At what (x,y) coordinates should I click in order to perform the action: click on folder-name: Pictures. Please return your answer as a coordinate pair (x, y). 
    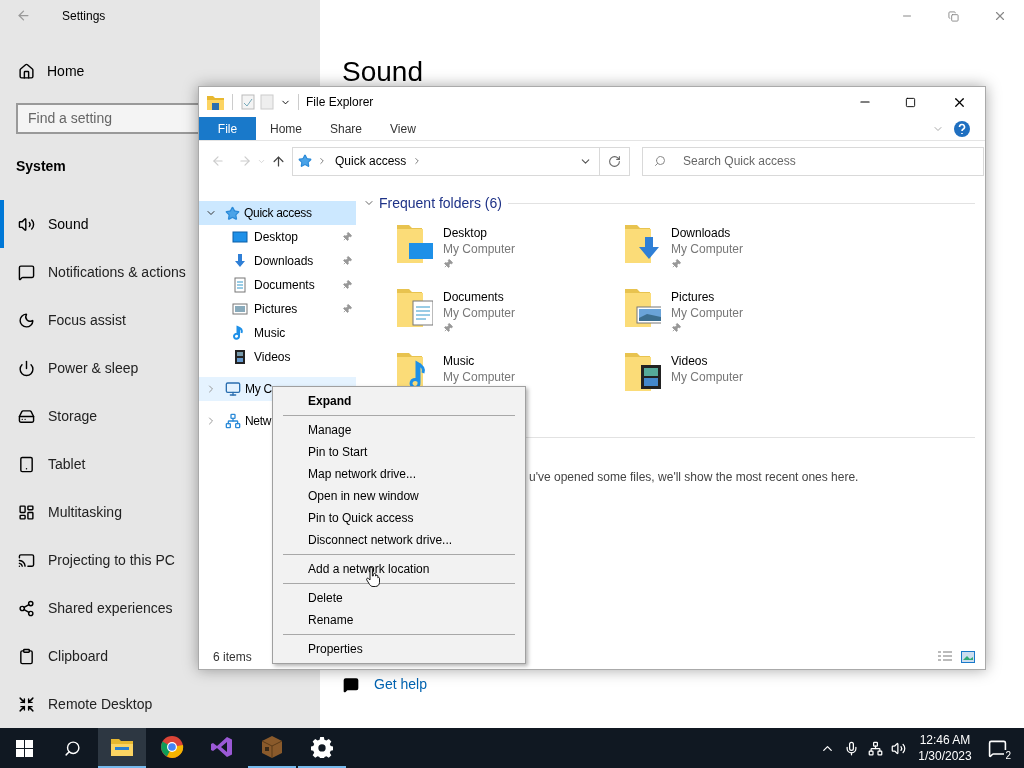
    Looking at the image, I should click on (693, 297).